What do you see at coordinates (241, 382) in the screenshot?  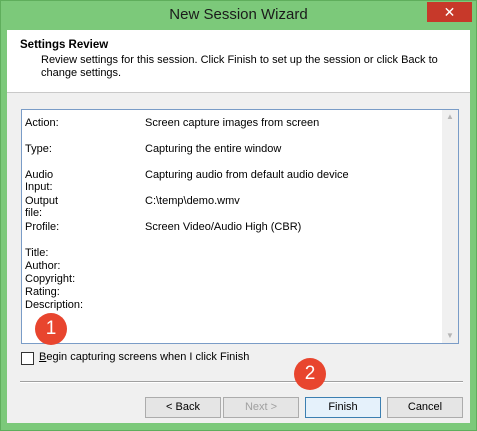 I see `button-separator` at bounding box center [241, 382].